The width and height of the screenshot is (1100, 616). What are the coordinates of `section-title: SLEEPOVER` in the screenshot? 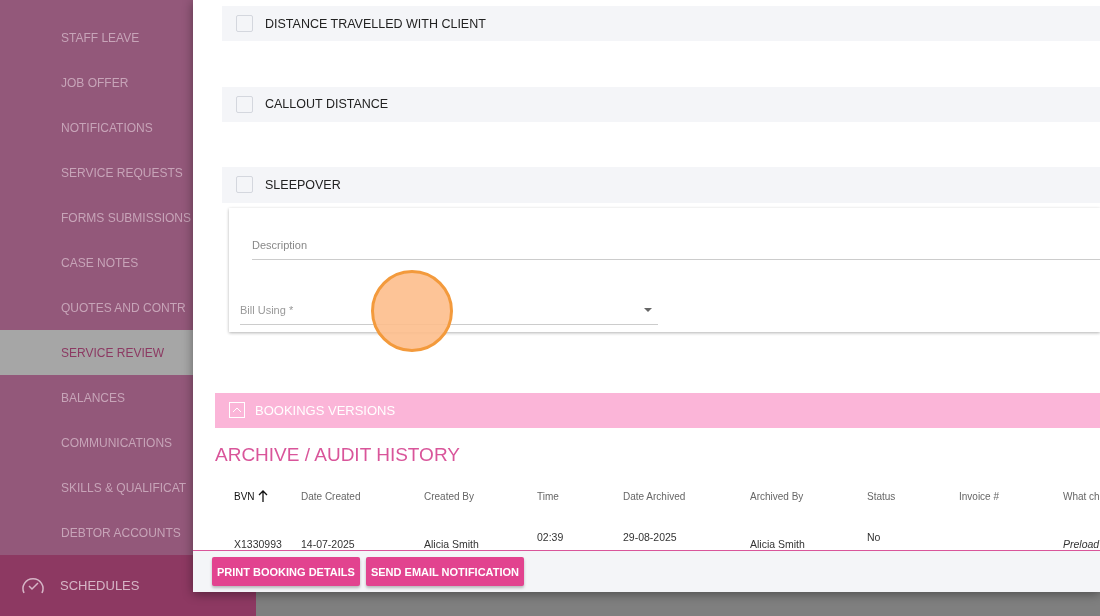 It's located at (303, 185).